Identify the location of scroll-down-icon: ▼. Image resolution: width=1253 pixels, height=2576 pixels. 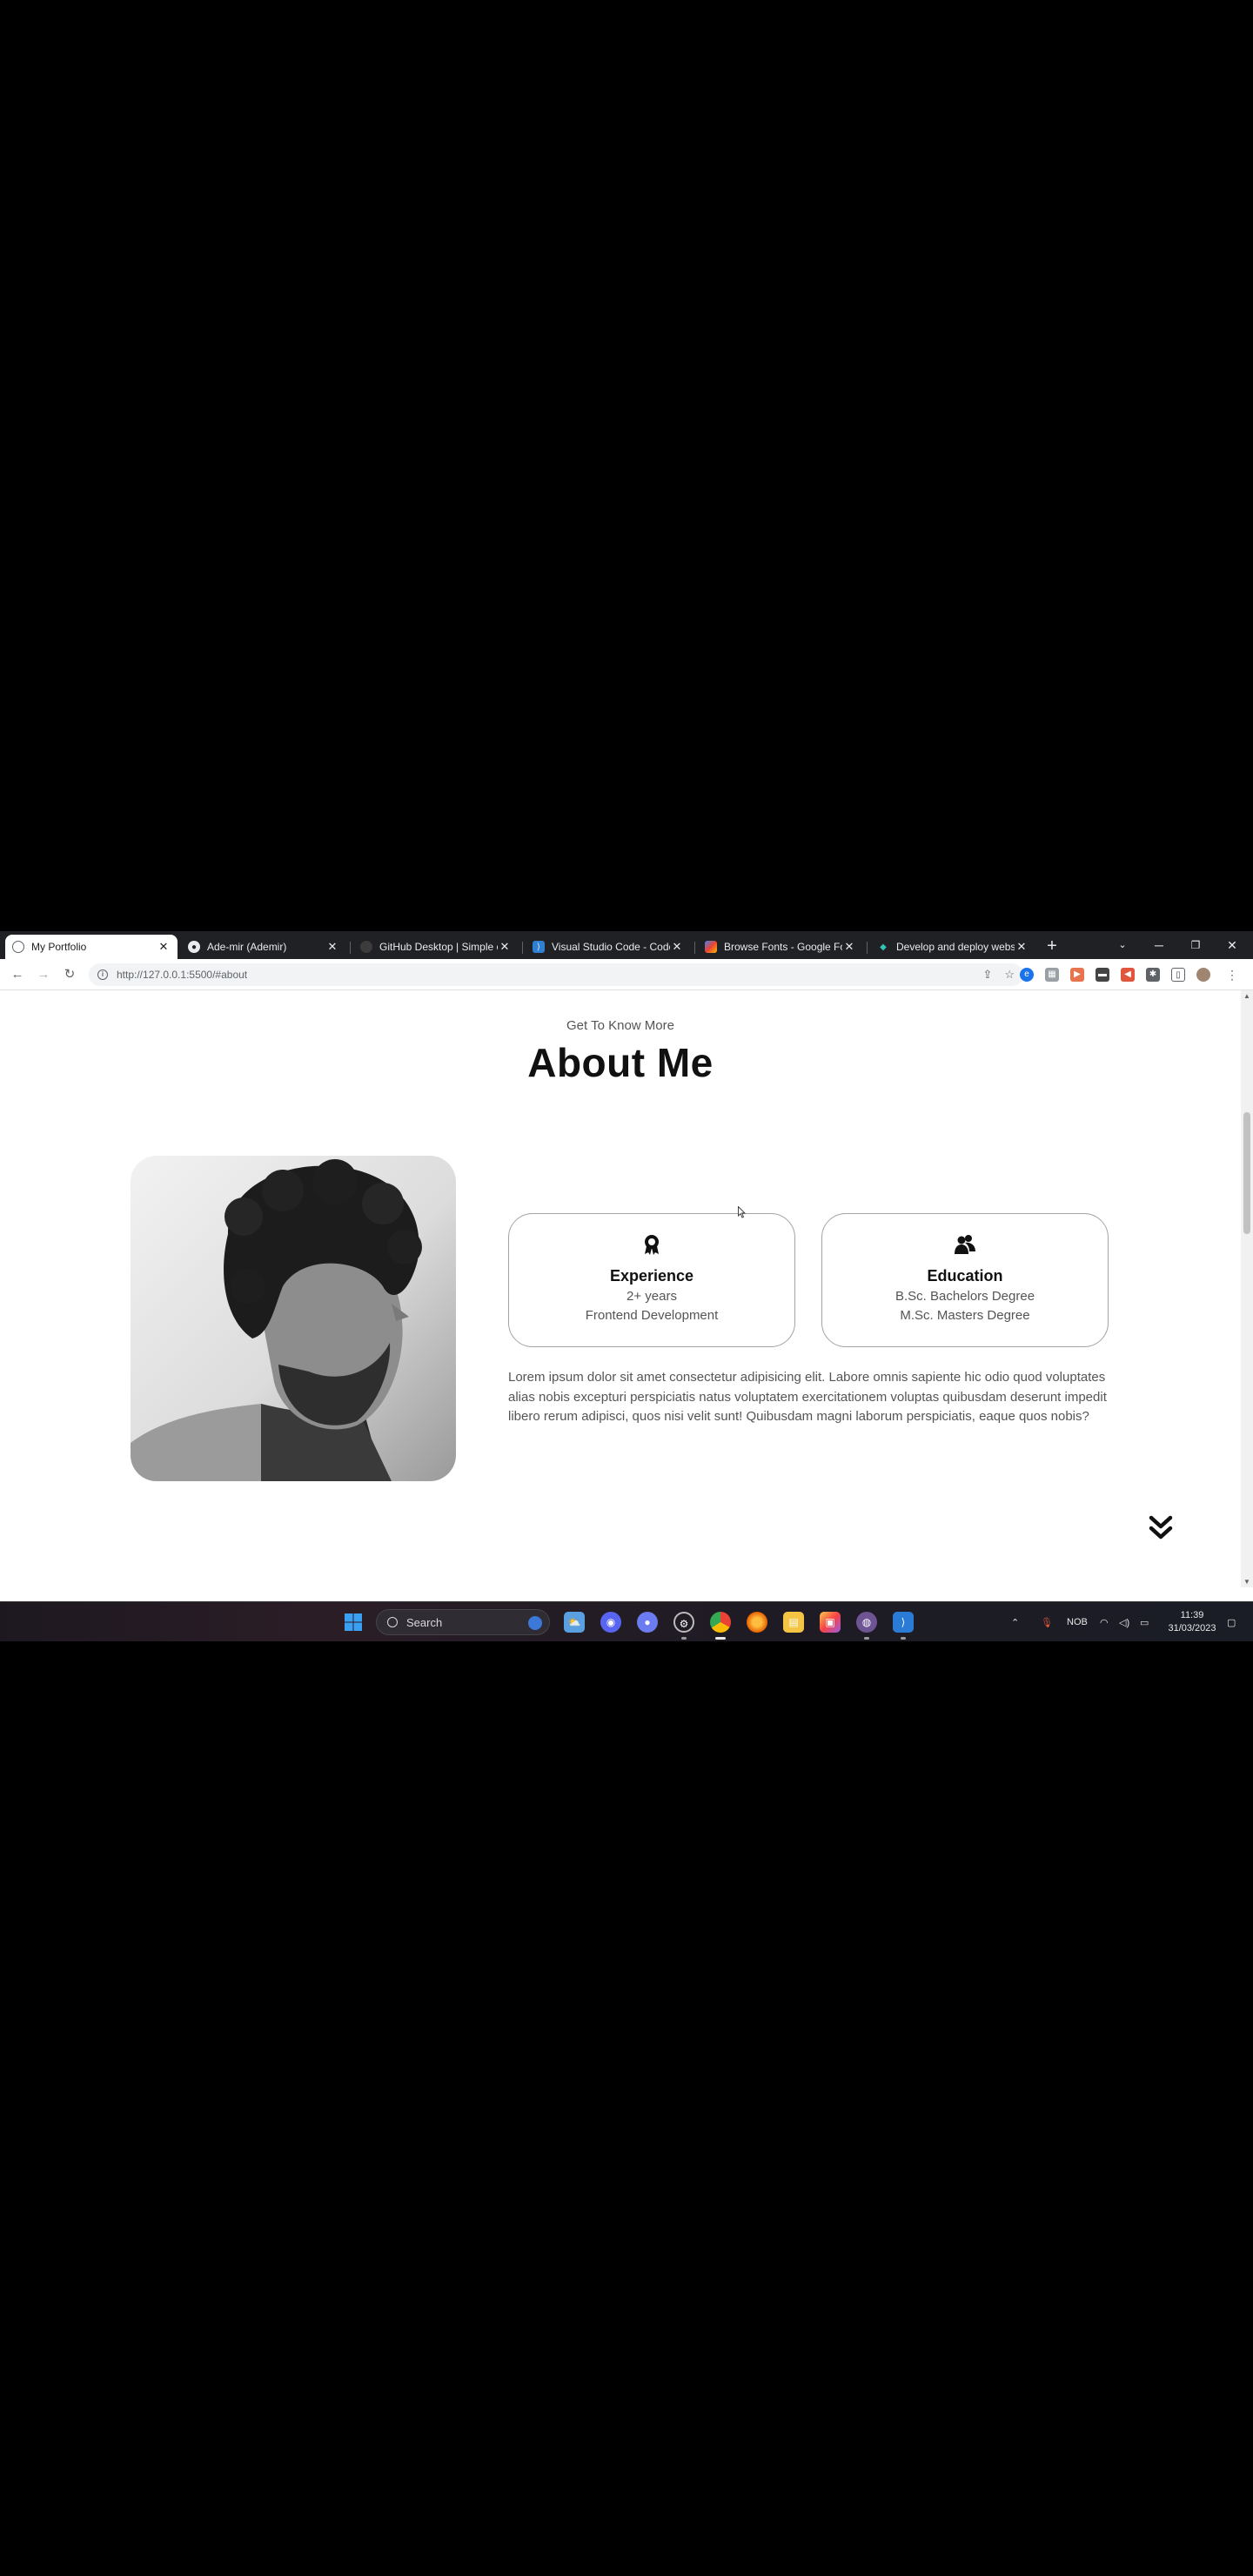
(1247, 1582).